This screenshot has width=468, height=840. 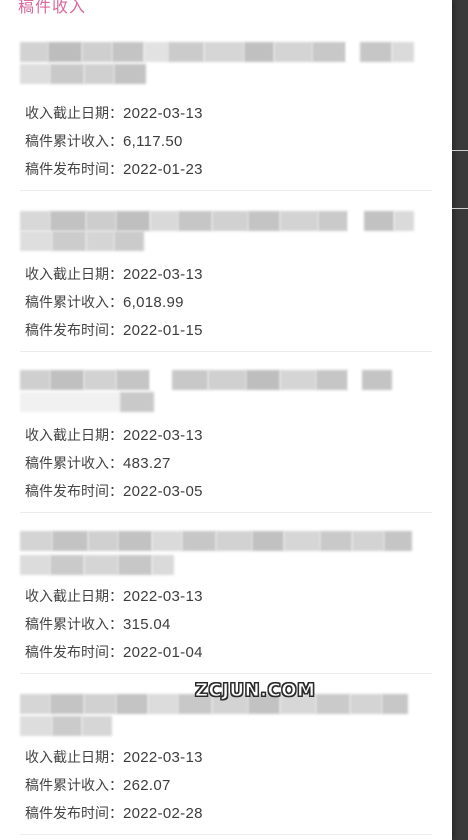 What do you see at coordinates (98, 463) in the screenshot?
I see `total-income-field: 稿件累计收入：483.27` at bounding box center [98, 463].